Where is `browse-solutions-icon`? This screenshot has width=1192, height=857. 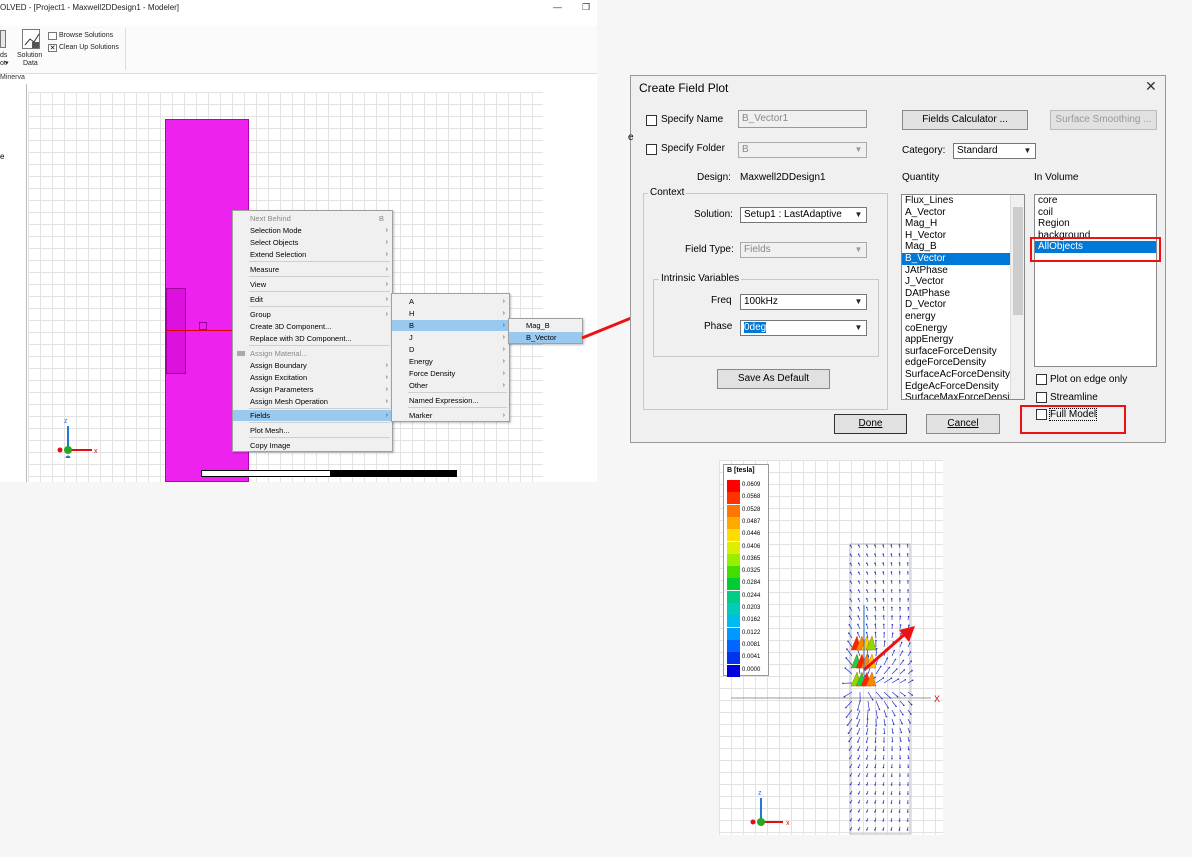 browse-solutions-icon is located at coordinates (52, 36).